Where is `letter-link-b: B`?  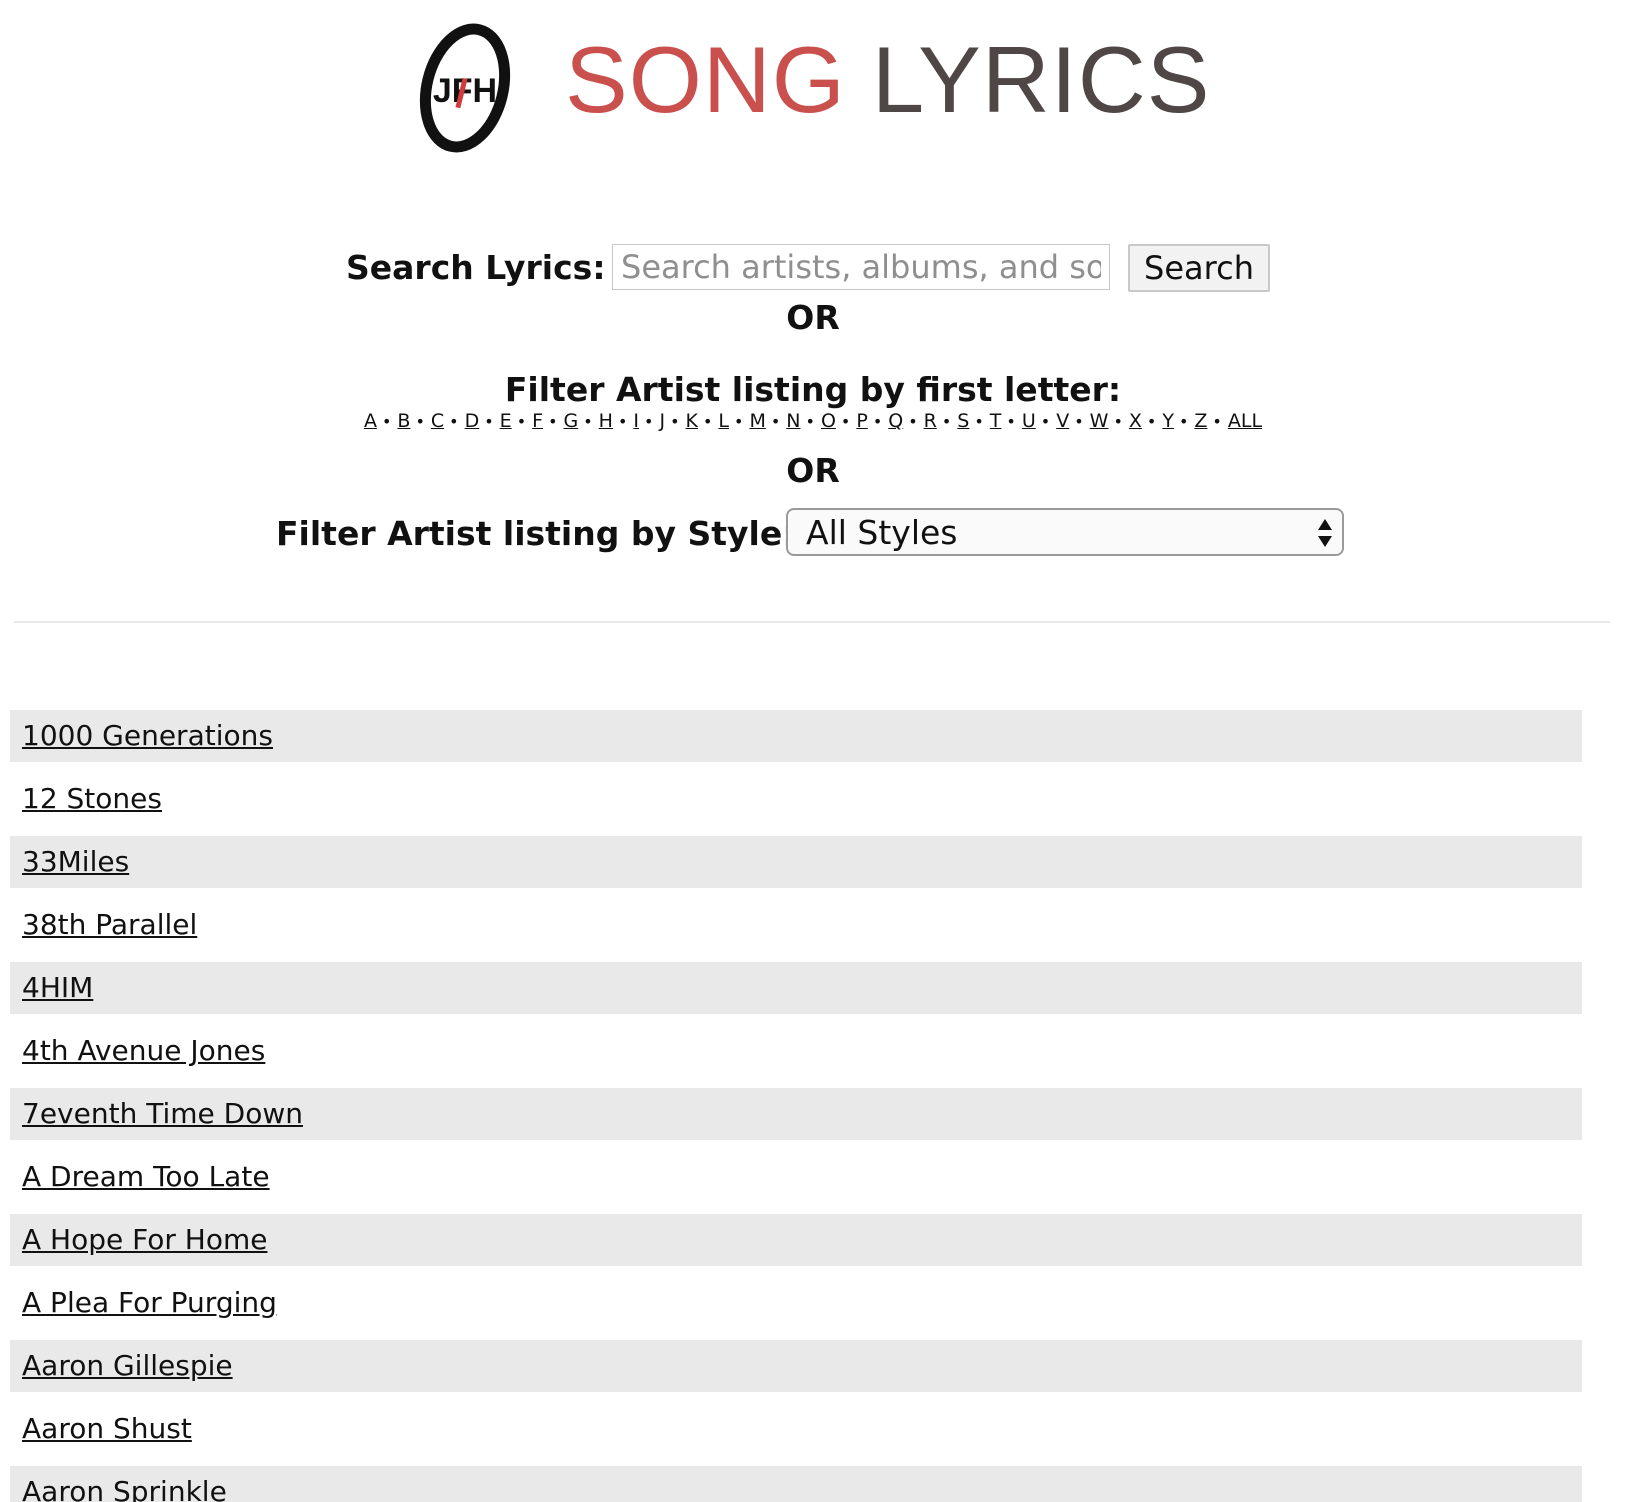 letter-link-b: B is located at coordinates (403, 421).